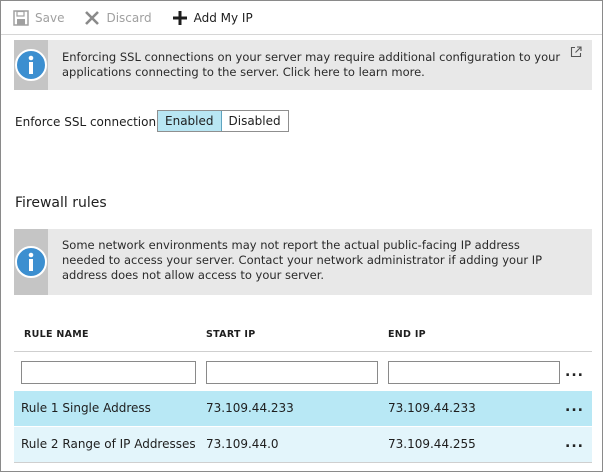  I want to click on end-ip-cell: 73.109.44.255, so click(432, 444).